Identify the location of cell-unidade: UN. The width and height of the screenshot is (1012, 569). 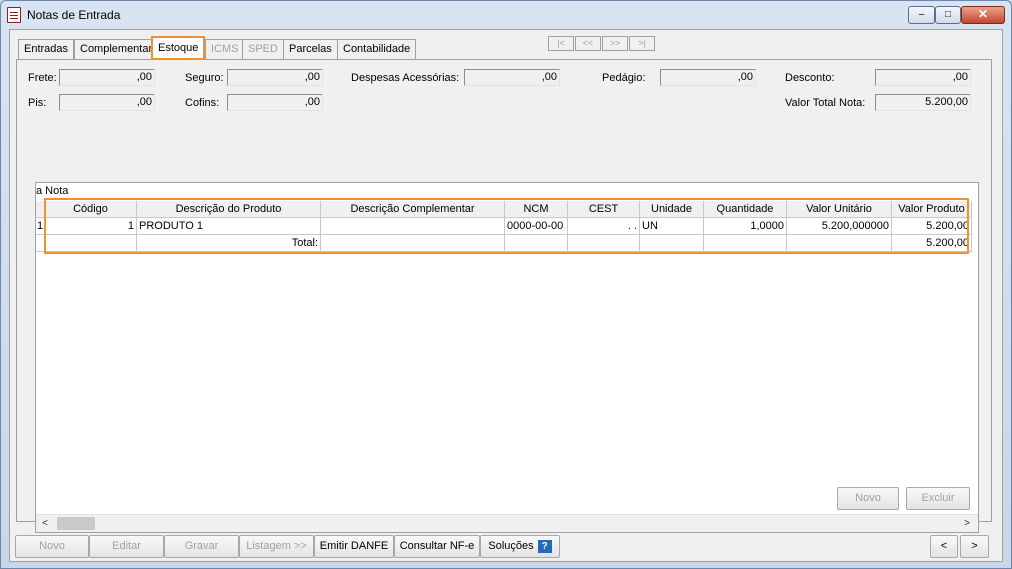
(672, 226).